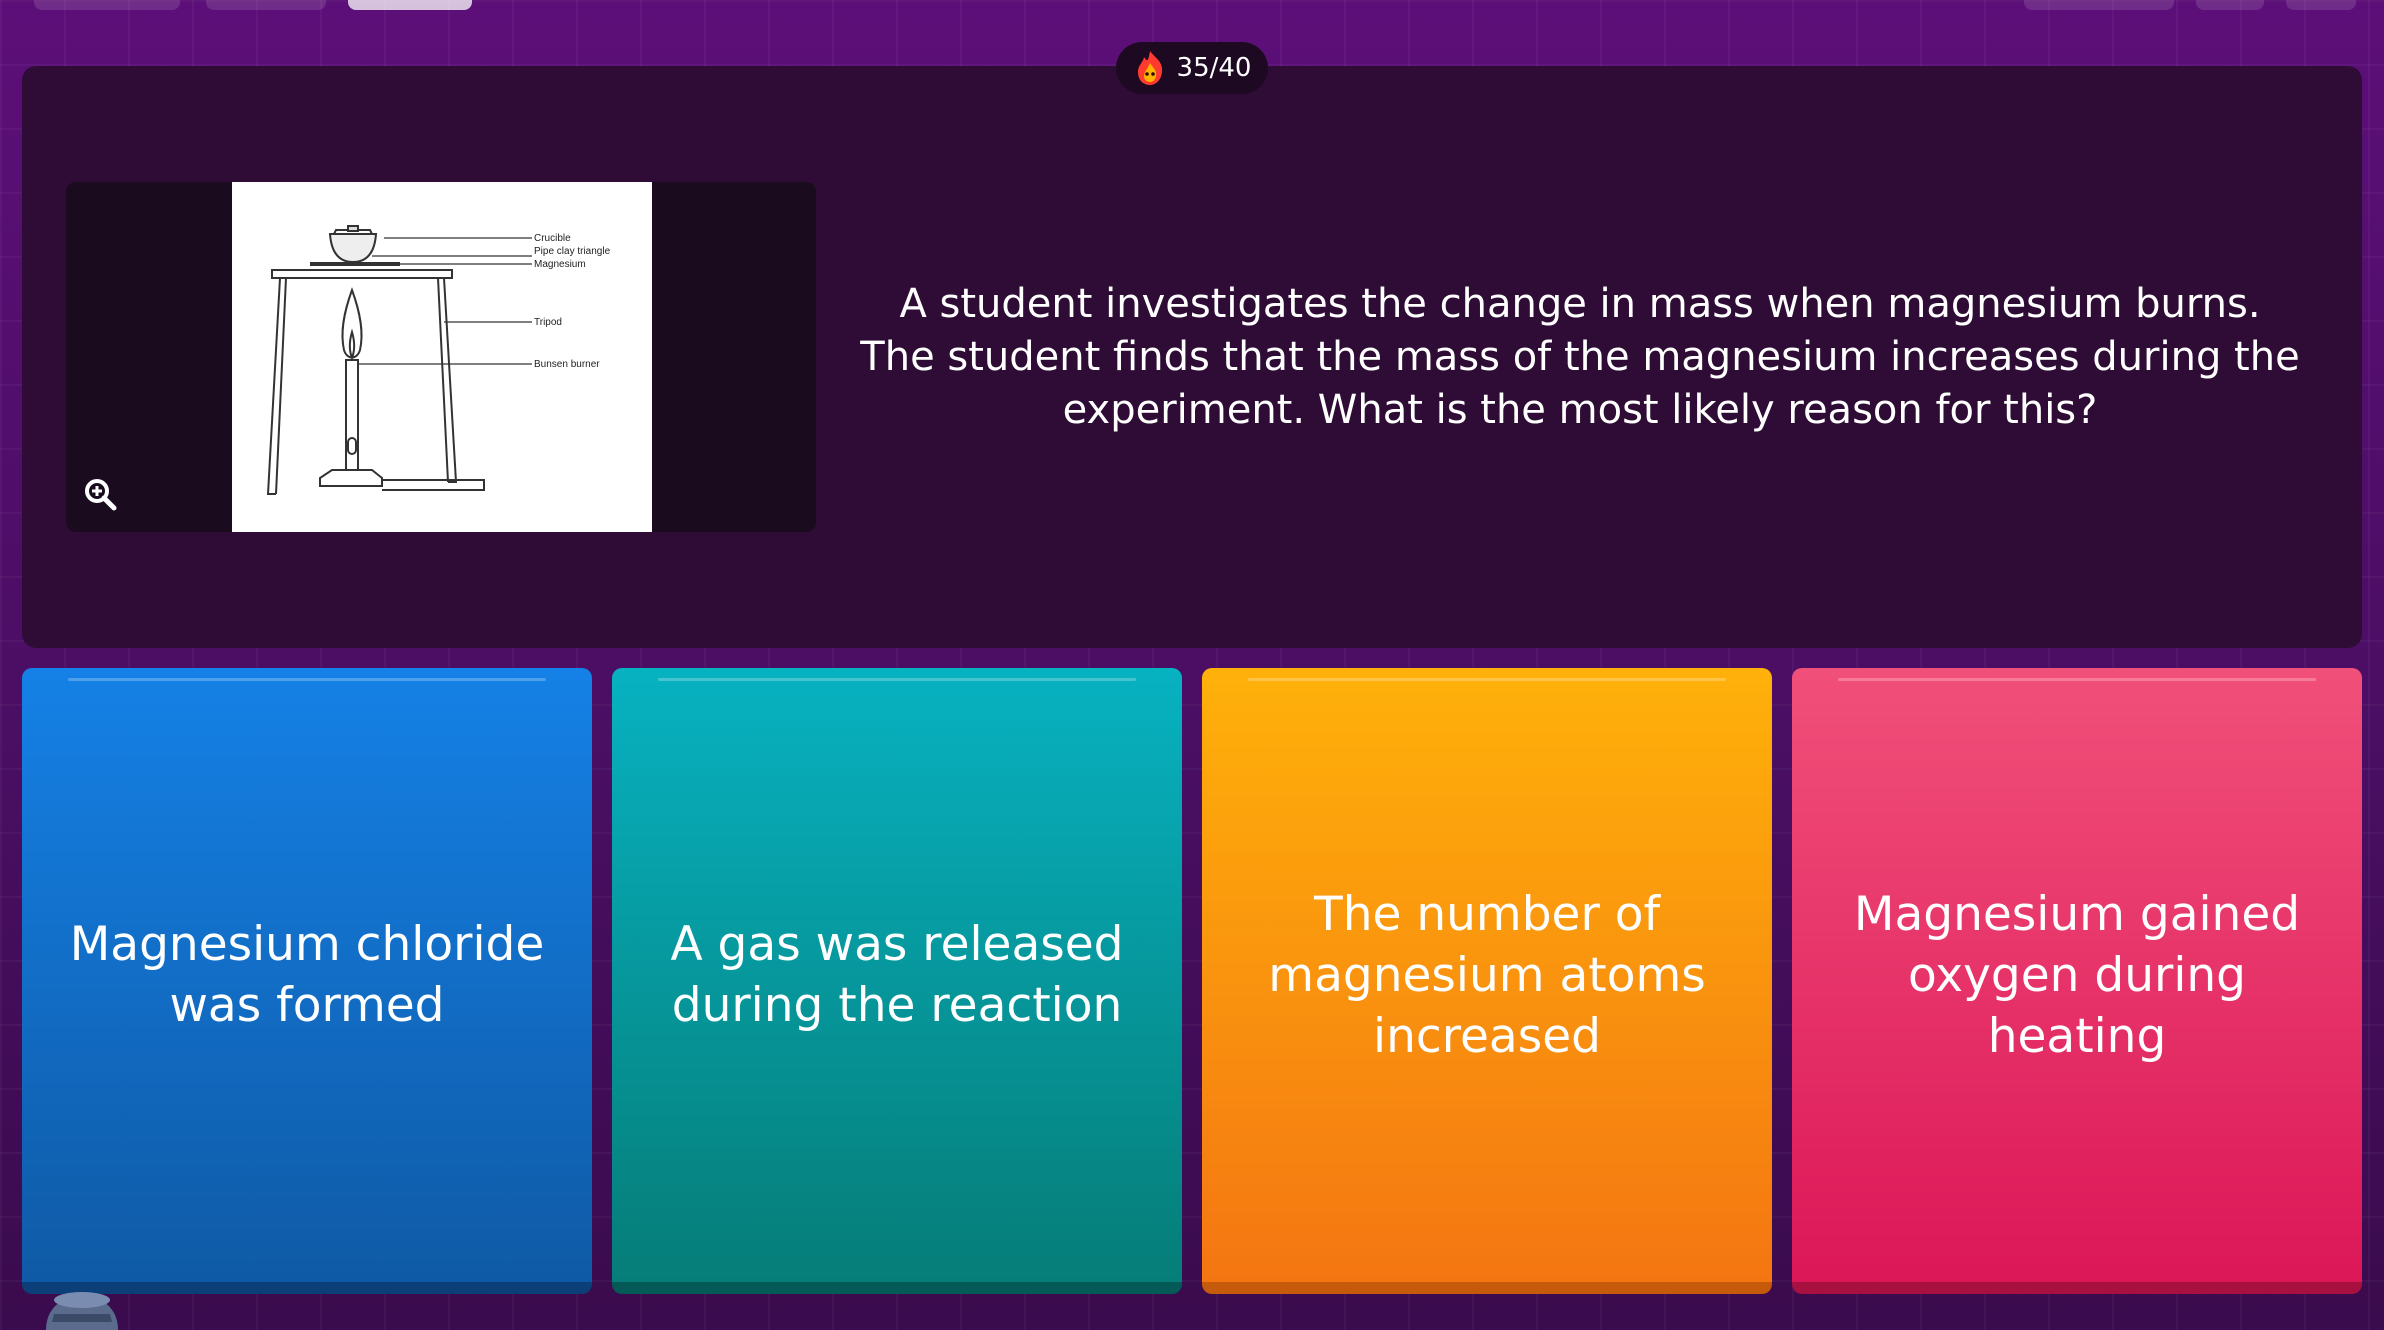  What do you see at coordinates (100, 494) in the screenshot?
I see `zoom-in-icon` at bounding box center [100, 494].